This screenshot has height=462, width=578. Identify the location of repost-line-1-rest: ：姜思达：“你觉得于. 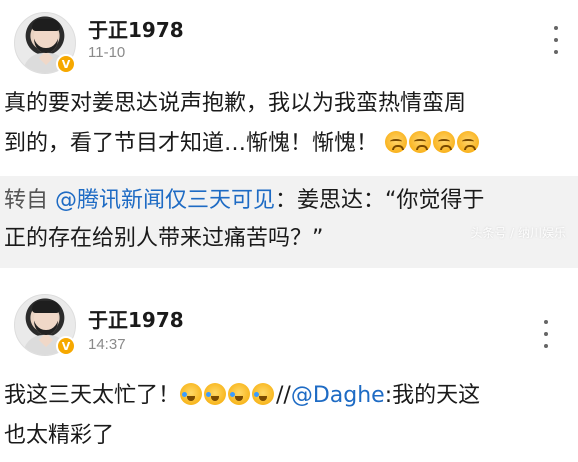
(380, 200).